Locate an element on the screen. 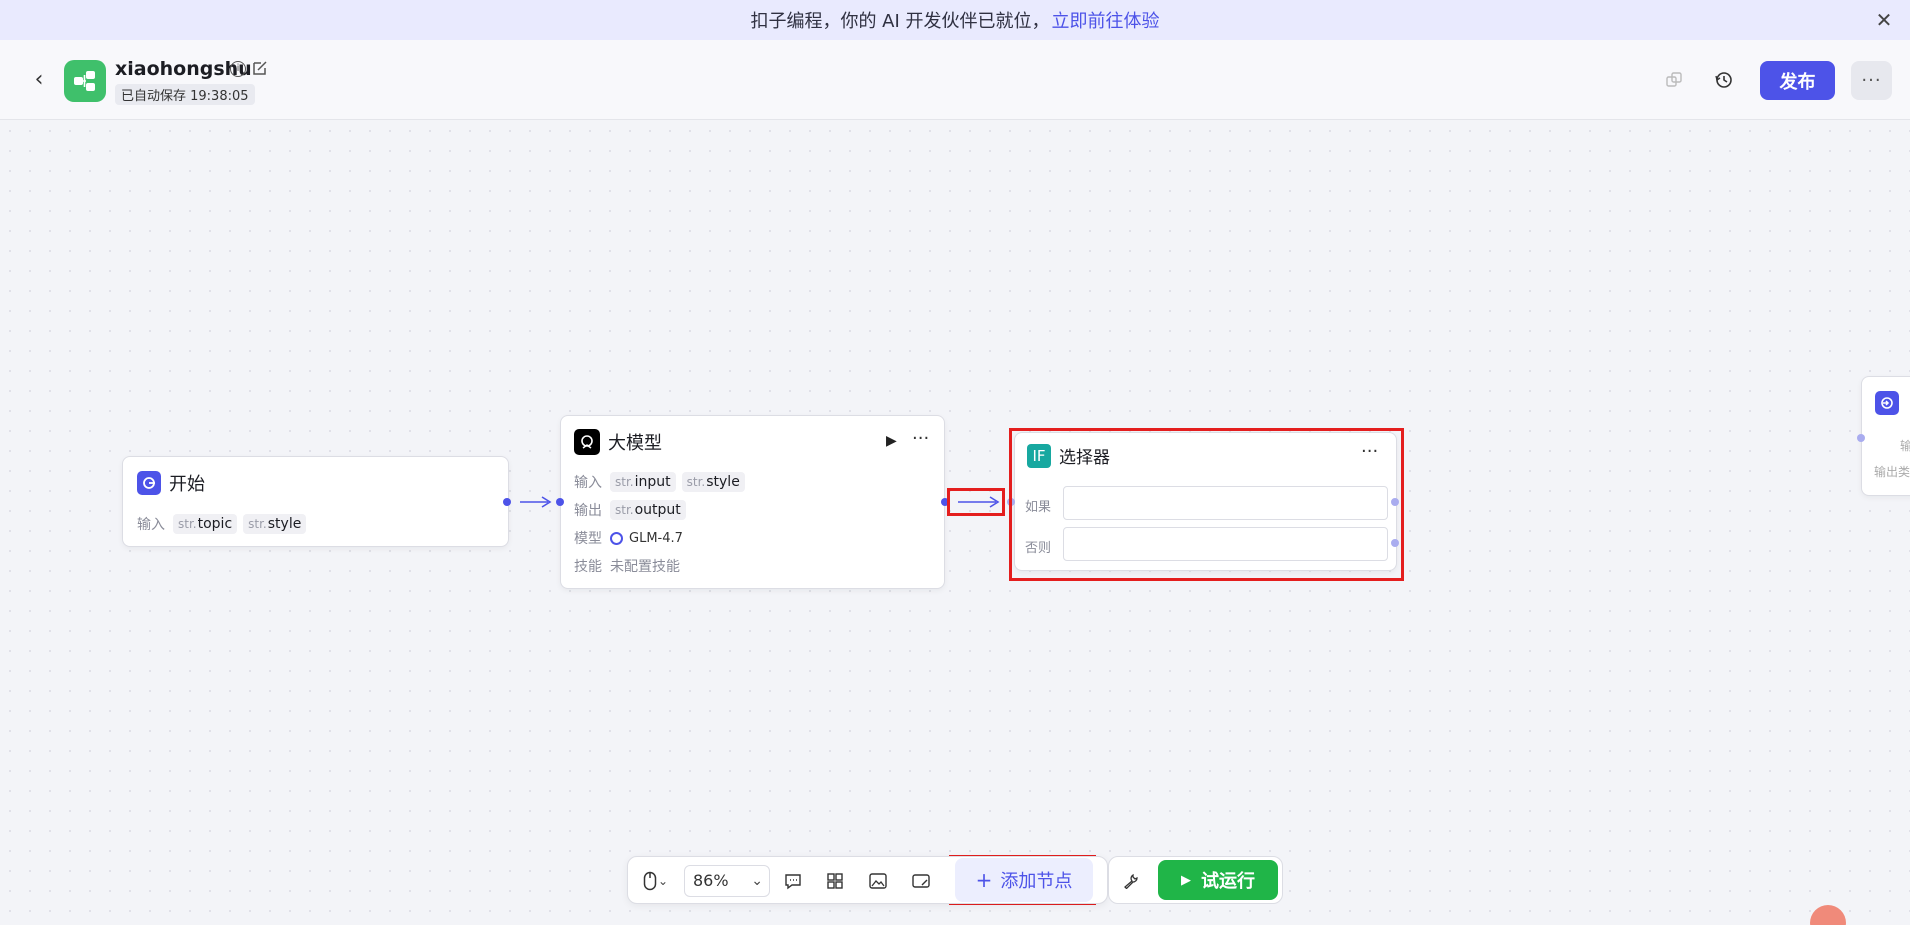 The width and height of the screenshot is (1910, 925). input-tag: str.topic is located at coordinates (205, 524).